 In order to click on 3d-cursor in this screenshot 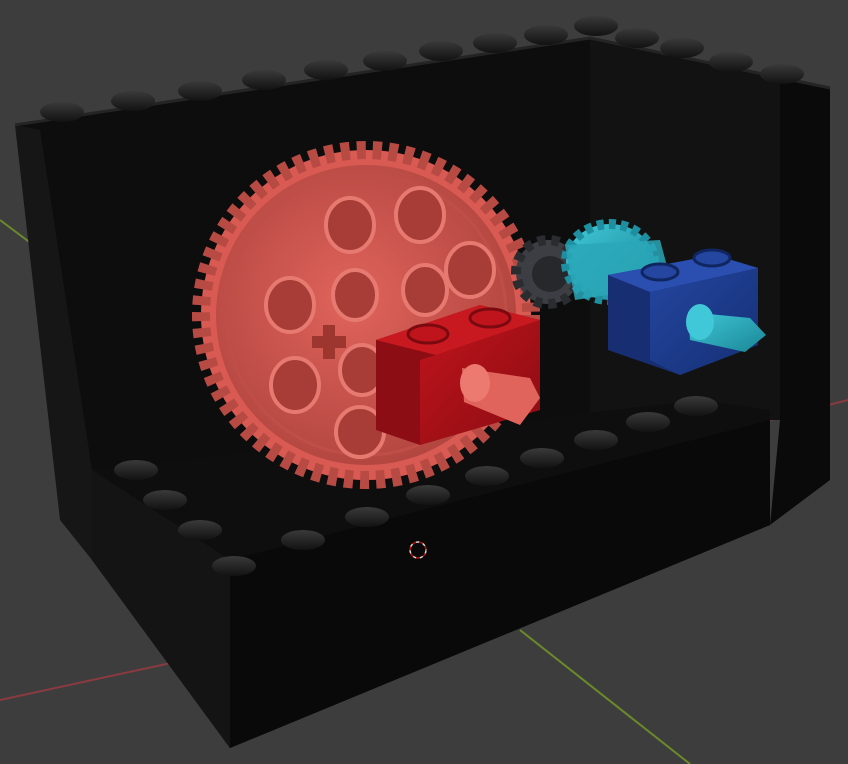, I will do `click(418, 550)`.